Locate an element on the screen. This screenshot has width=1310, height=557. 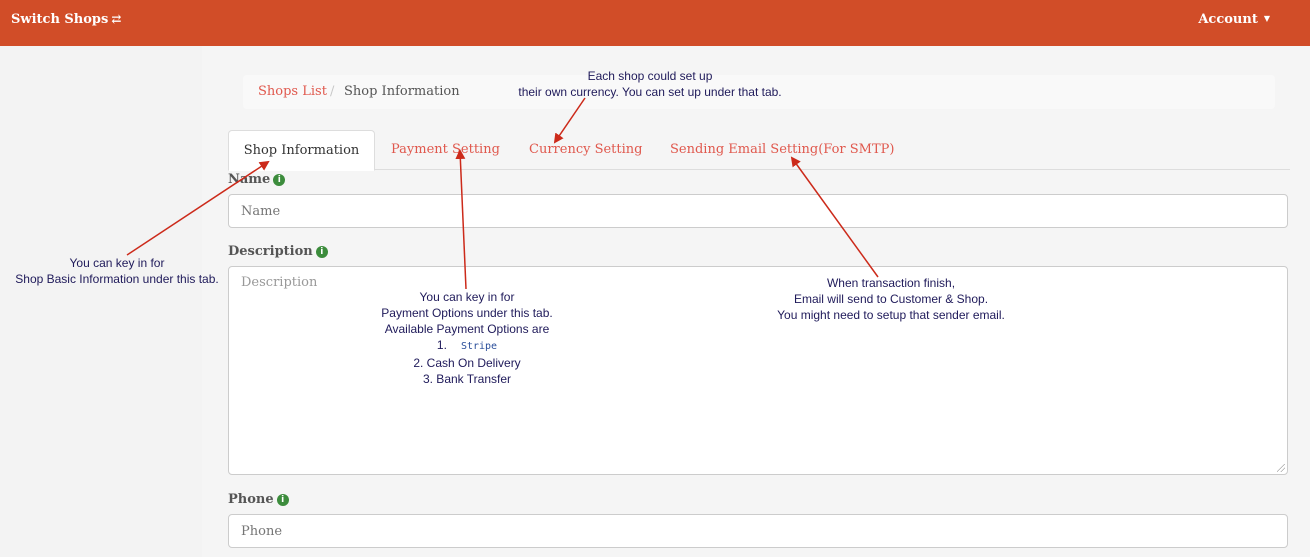
payment-option-1: 1. Stripe is located at coordinates (467, 346).